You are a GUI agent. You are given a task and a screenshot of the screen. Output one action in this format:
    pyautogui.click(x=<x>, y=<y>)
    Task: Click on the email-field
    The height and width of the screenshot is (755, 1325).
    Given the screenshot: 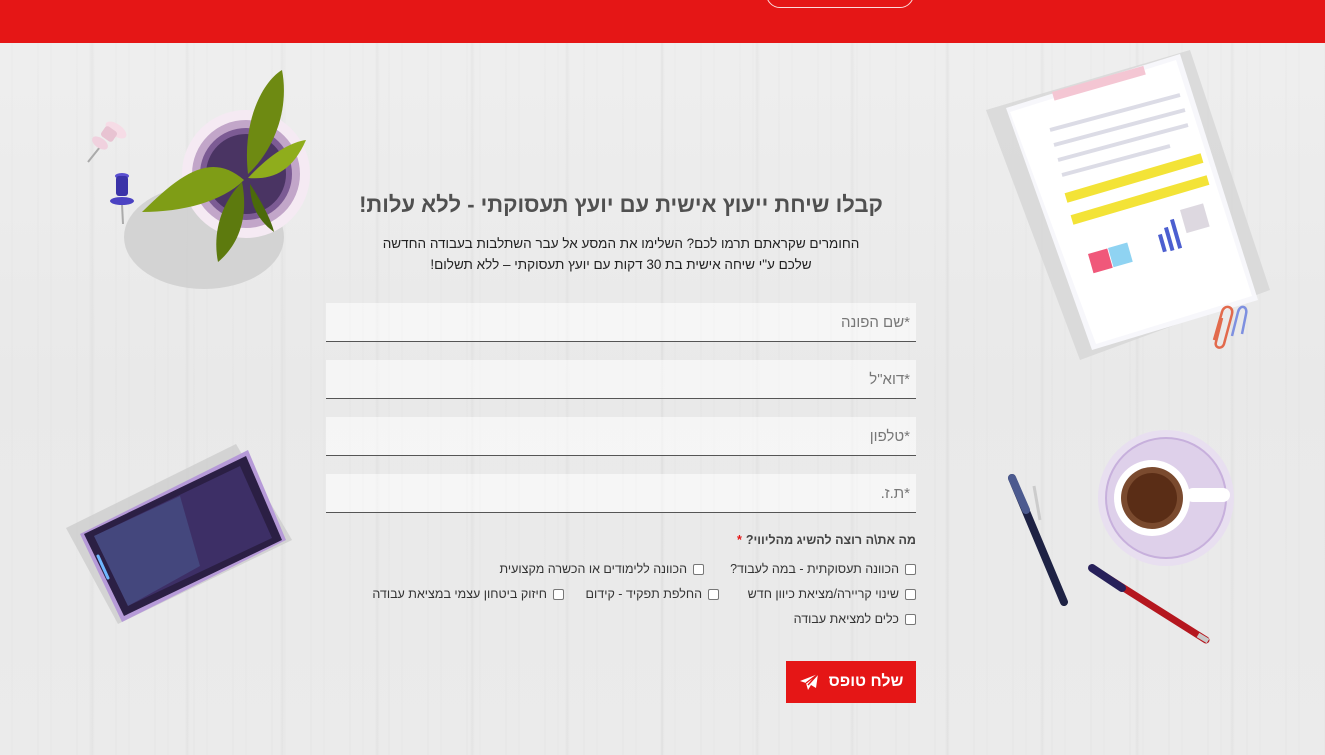 What is the action you would take?
    pyautogui.click(x=621, y=379)
    